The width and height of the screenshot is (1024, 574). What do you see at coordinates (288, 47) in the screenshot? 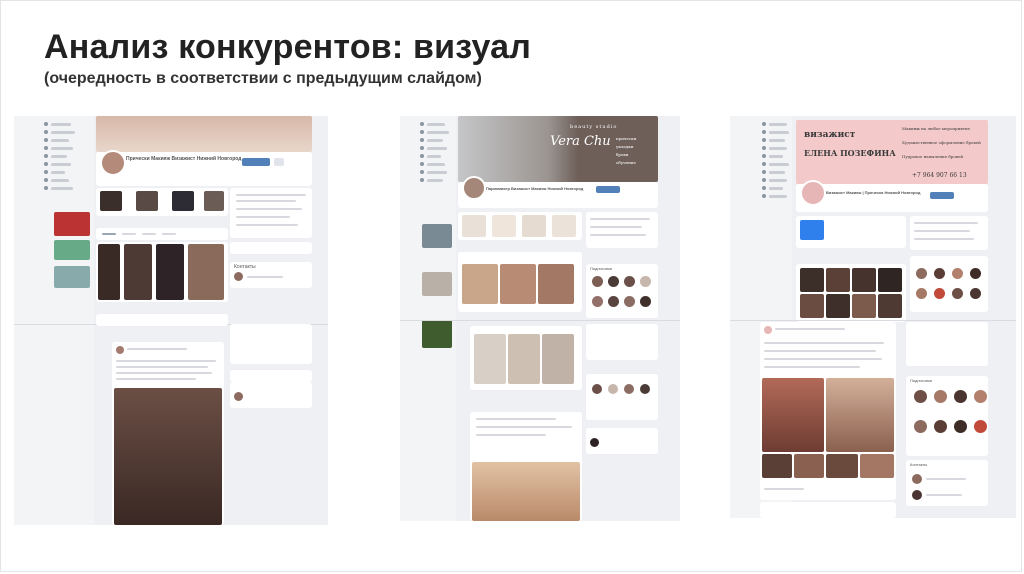
I see `slide-title: Анализ конкурентов: визуал` at bounding box center [288, 47].